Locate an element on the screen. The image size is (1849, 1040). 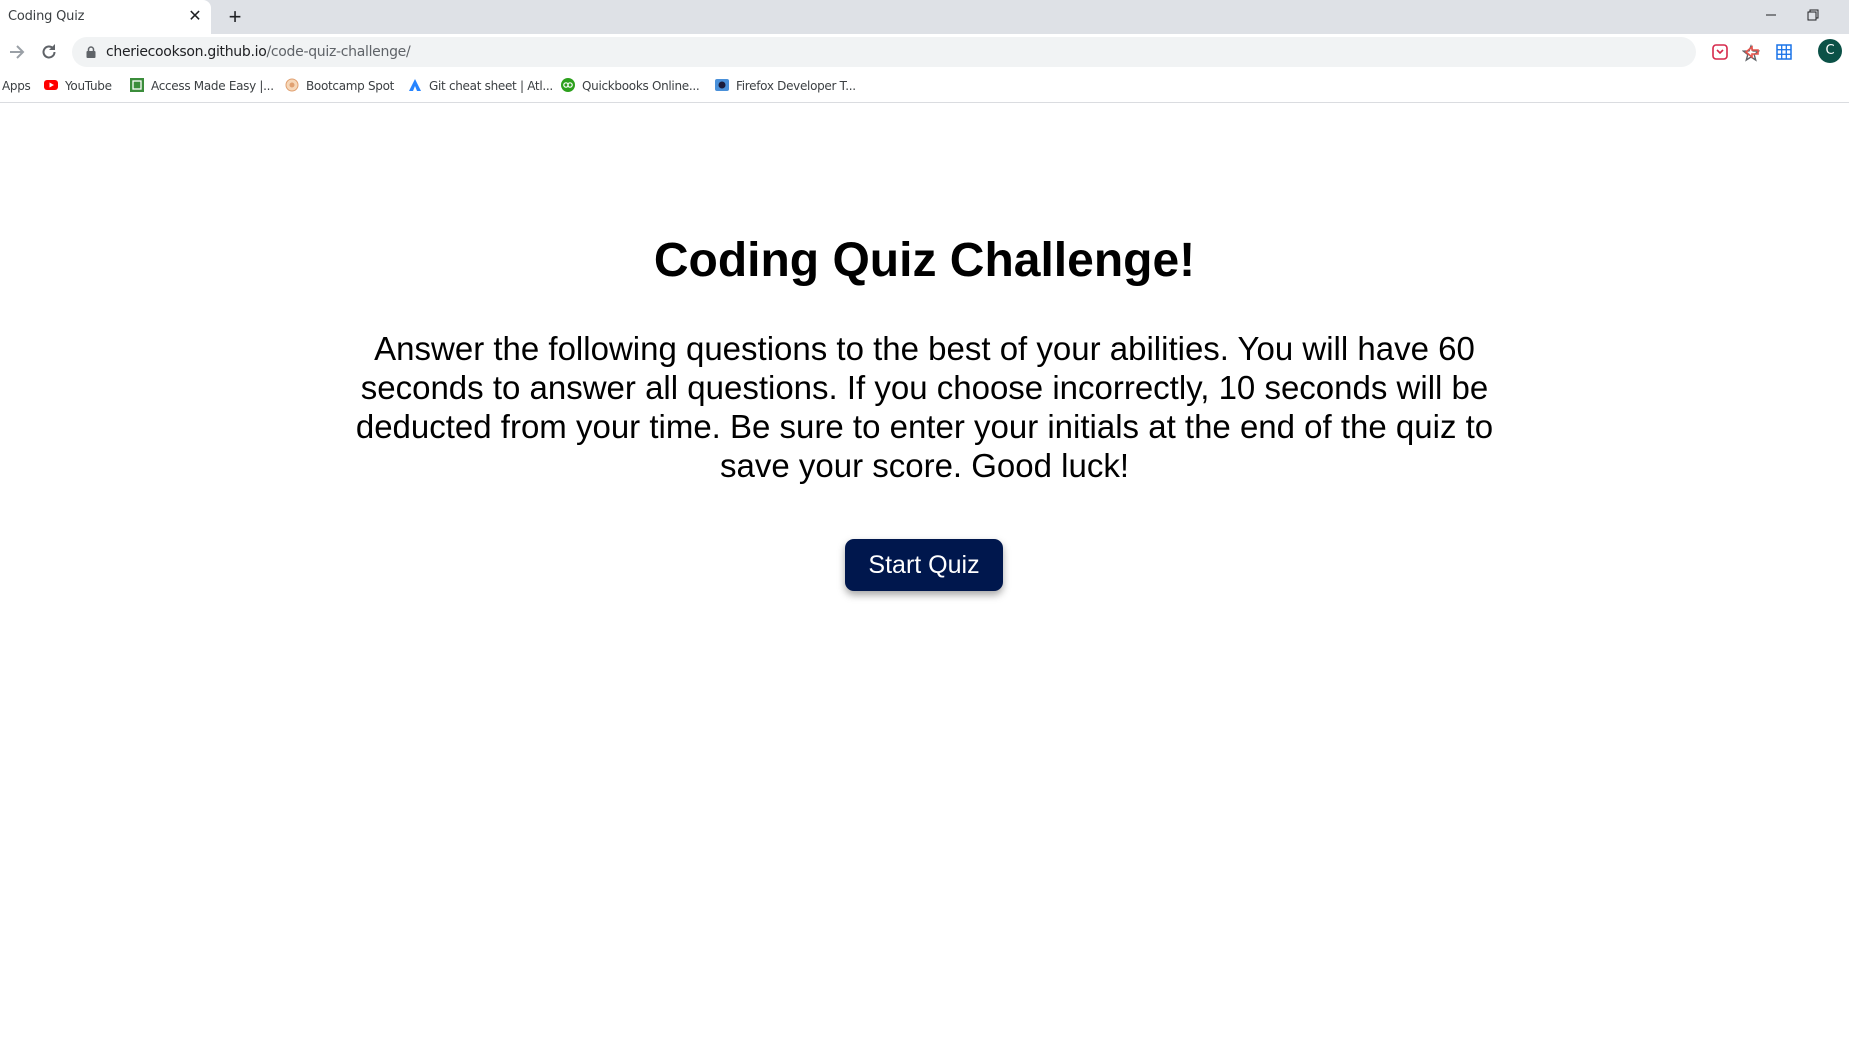
minimize-icon is located at coordinates (1771, 15).